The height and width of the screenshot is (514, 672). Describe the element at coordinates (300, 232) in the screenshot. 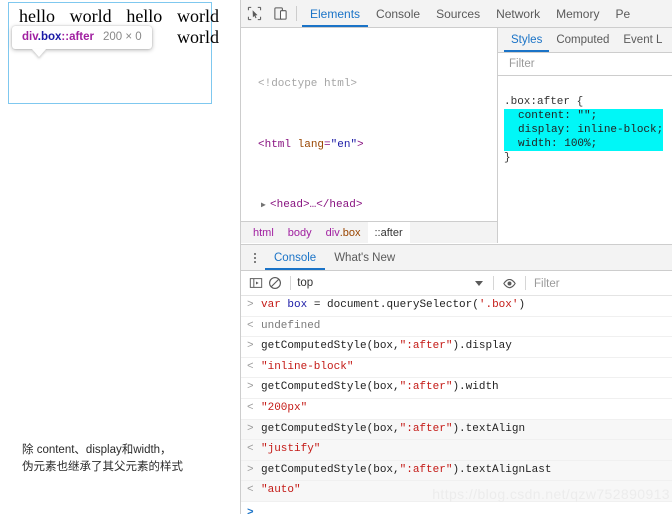

I see `breadcrumb-item-body: body` at that location.